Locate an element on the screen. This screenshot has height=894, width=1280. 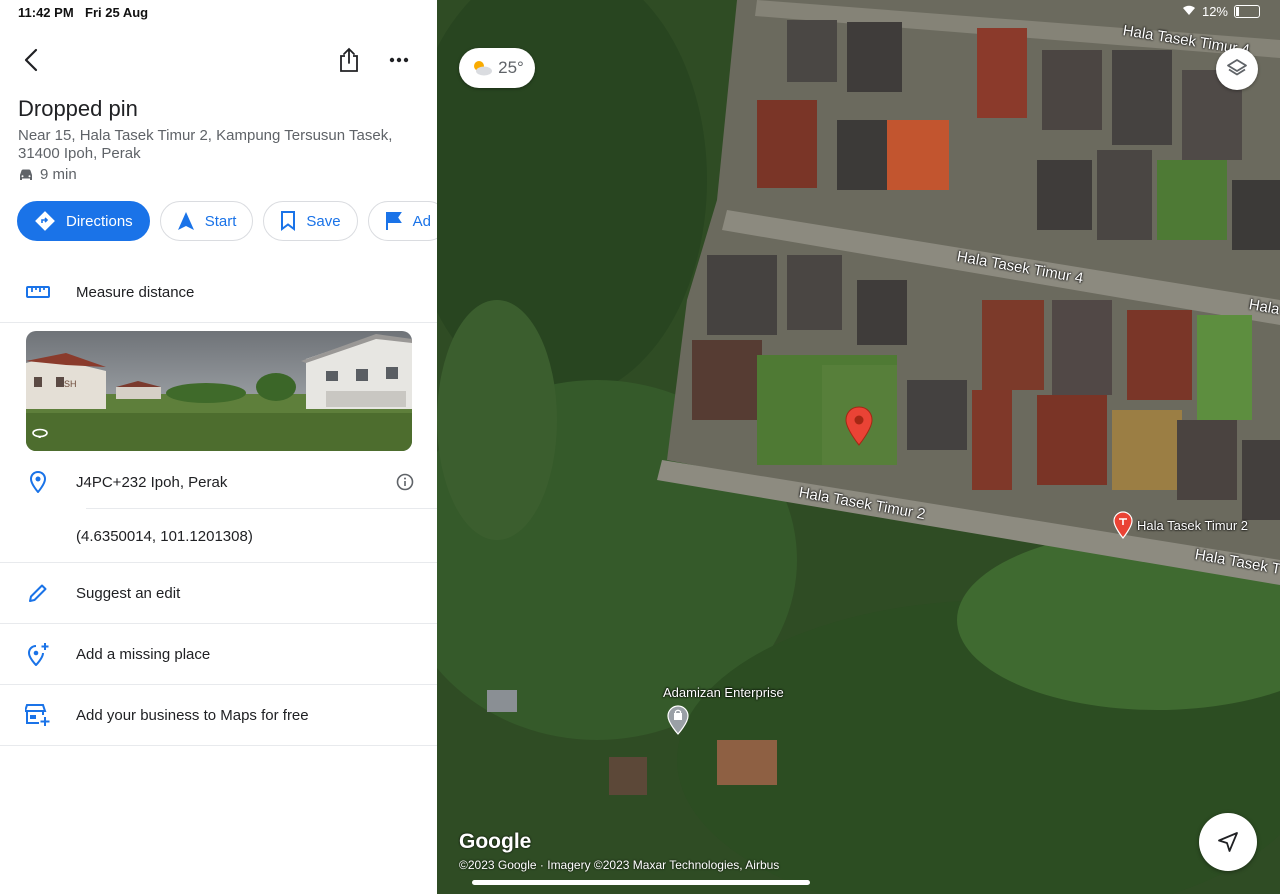
add-missing-place-row: Add a missing place is located at coordinates (218, 654).